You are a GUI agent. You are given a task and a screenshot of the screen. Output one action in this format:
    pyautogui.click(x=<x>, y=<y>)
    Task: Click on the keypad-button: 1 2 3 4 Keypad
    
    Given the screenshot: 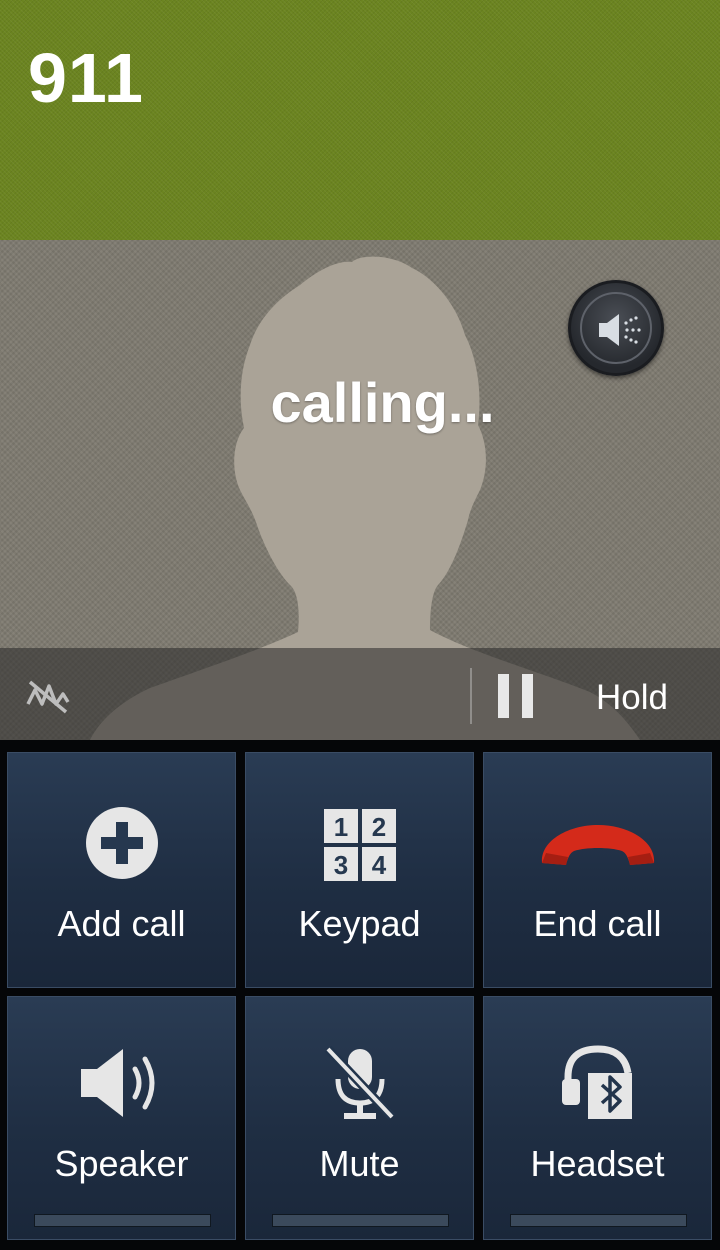 What is the action you would take?
    pyautogui.click(x=359, y=870)
    